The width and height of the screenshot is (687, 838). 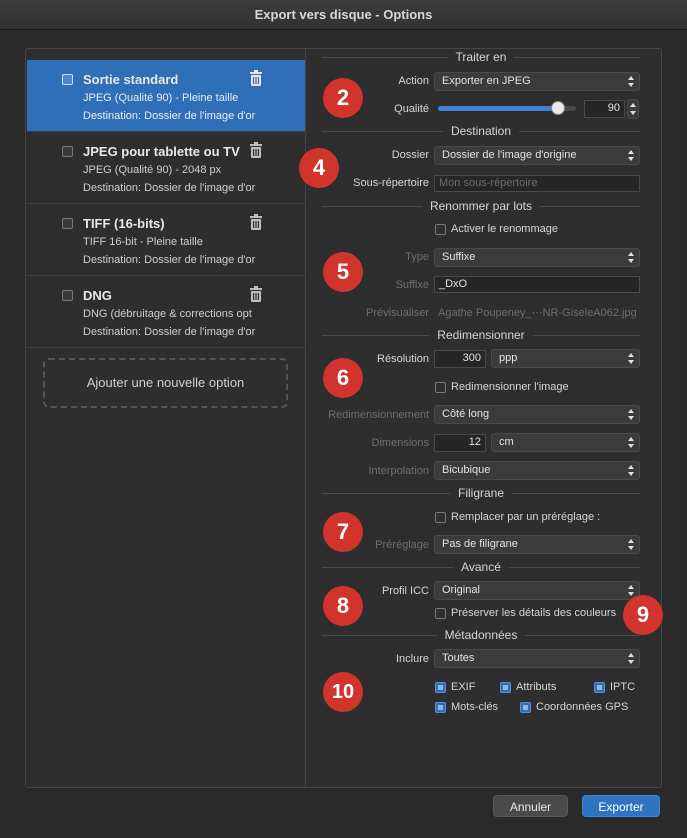 I want to click on interpolation-value: Bicubique, so click(x=466, y=470).